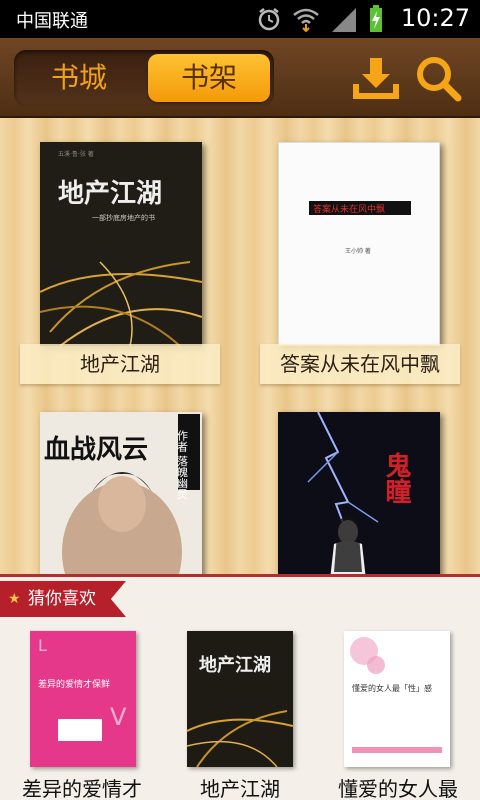 The width and height of the screenshot is (480, 800). I want to click on star-icon: ★, so click(14, 599).